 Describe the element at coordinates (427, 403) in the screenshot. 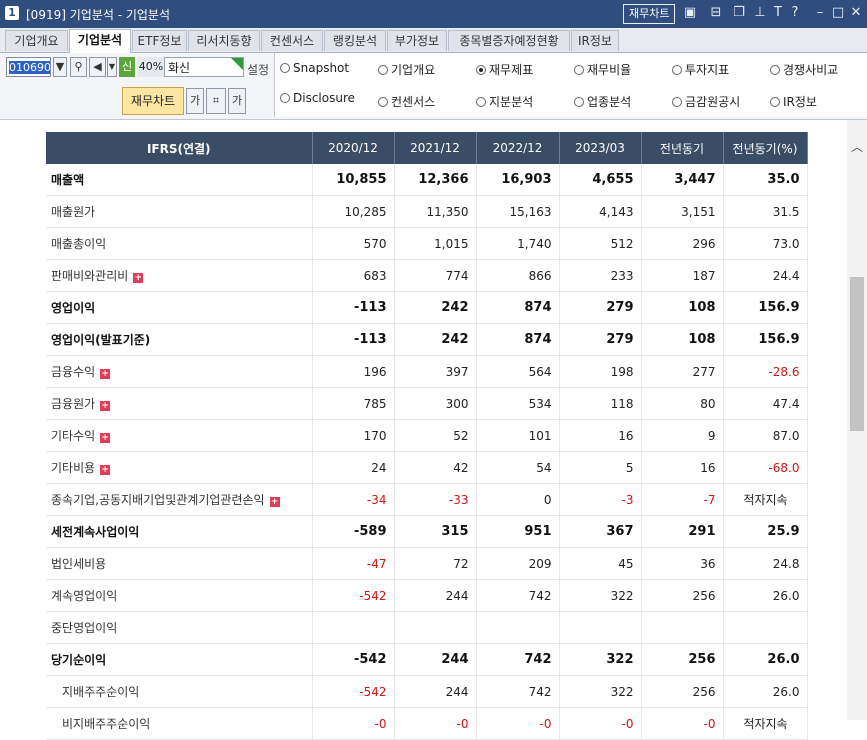

I see `table-row: 금융원가 +785 300 534 118 80 47.4` at that location.